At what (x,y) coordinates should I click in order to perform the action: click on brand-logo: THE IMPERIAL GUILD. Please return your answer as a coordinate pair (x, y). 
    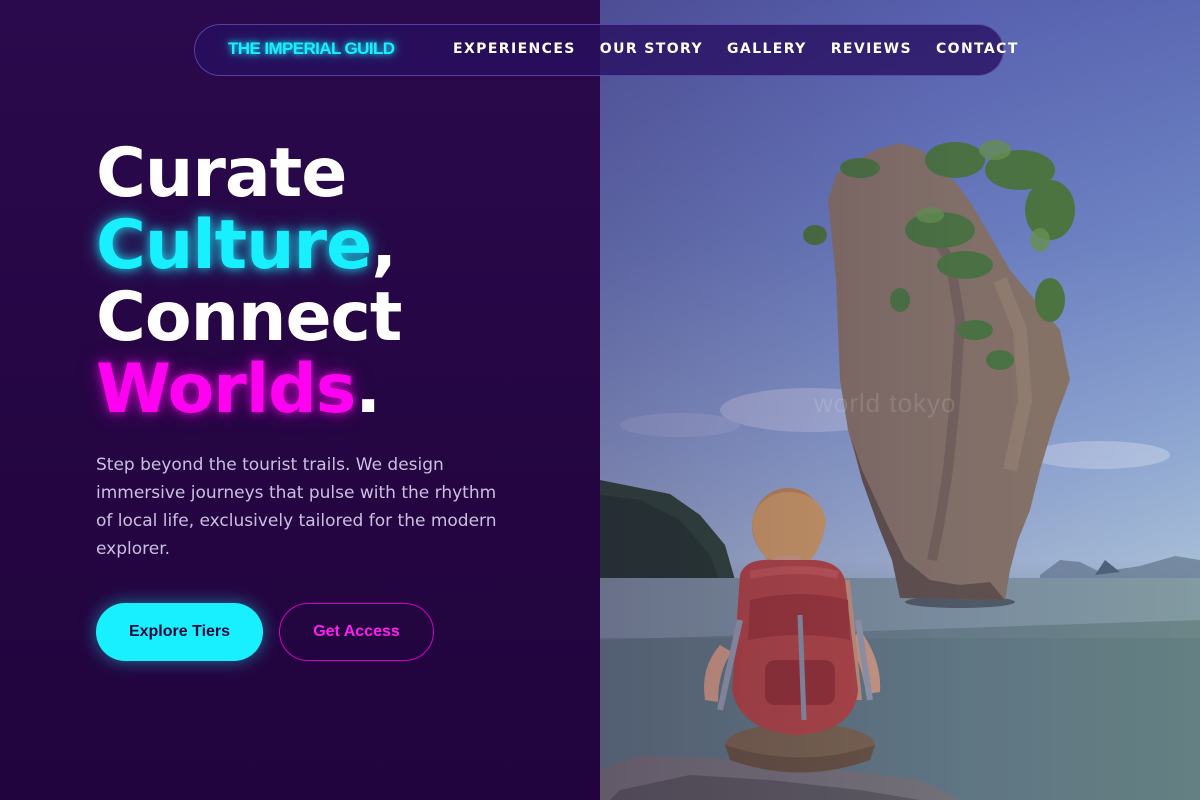
    Looking at the image, I should click on (311, 49).